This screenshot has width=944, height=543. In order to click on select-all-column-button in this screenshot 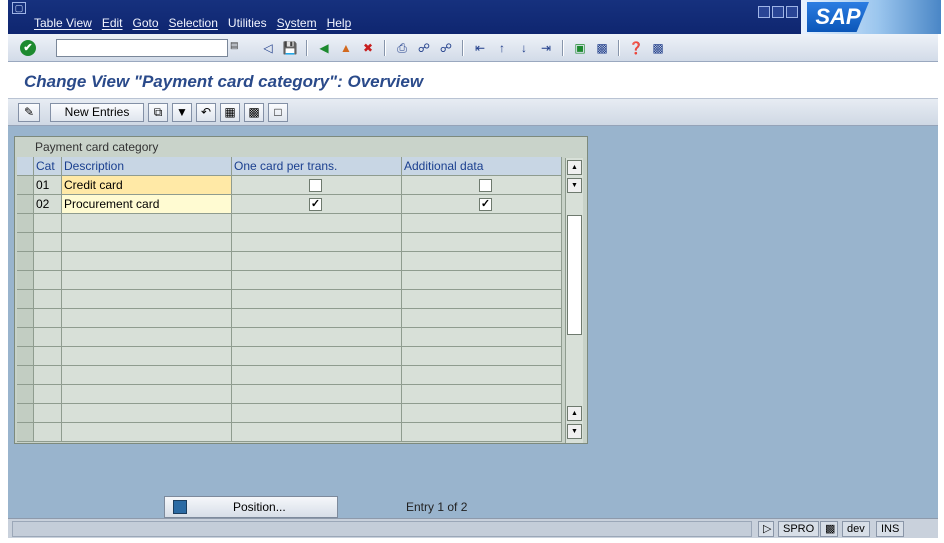, I will do `click(25, 166)`.